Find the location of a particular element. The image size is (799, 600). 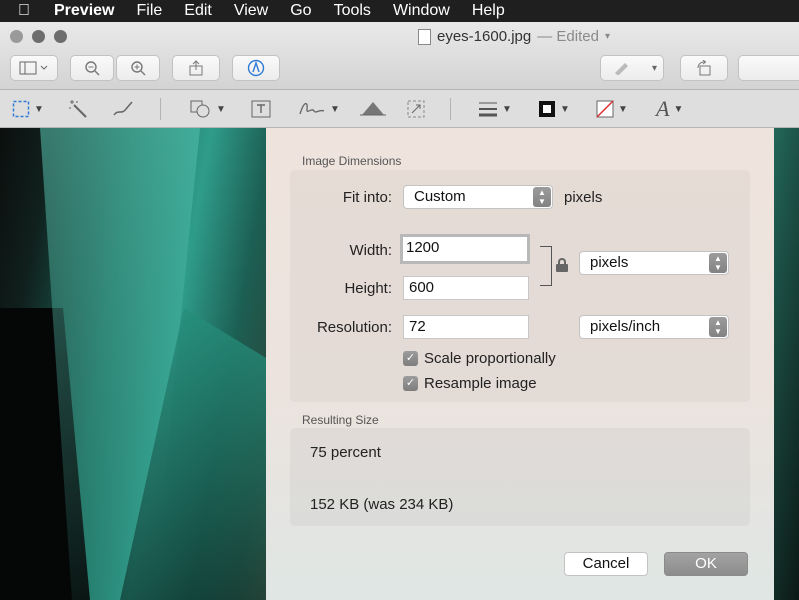

sidebar-button is located at coordinates (34, 68).